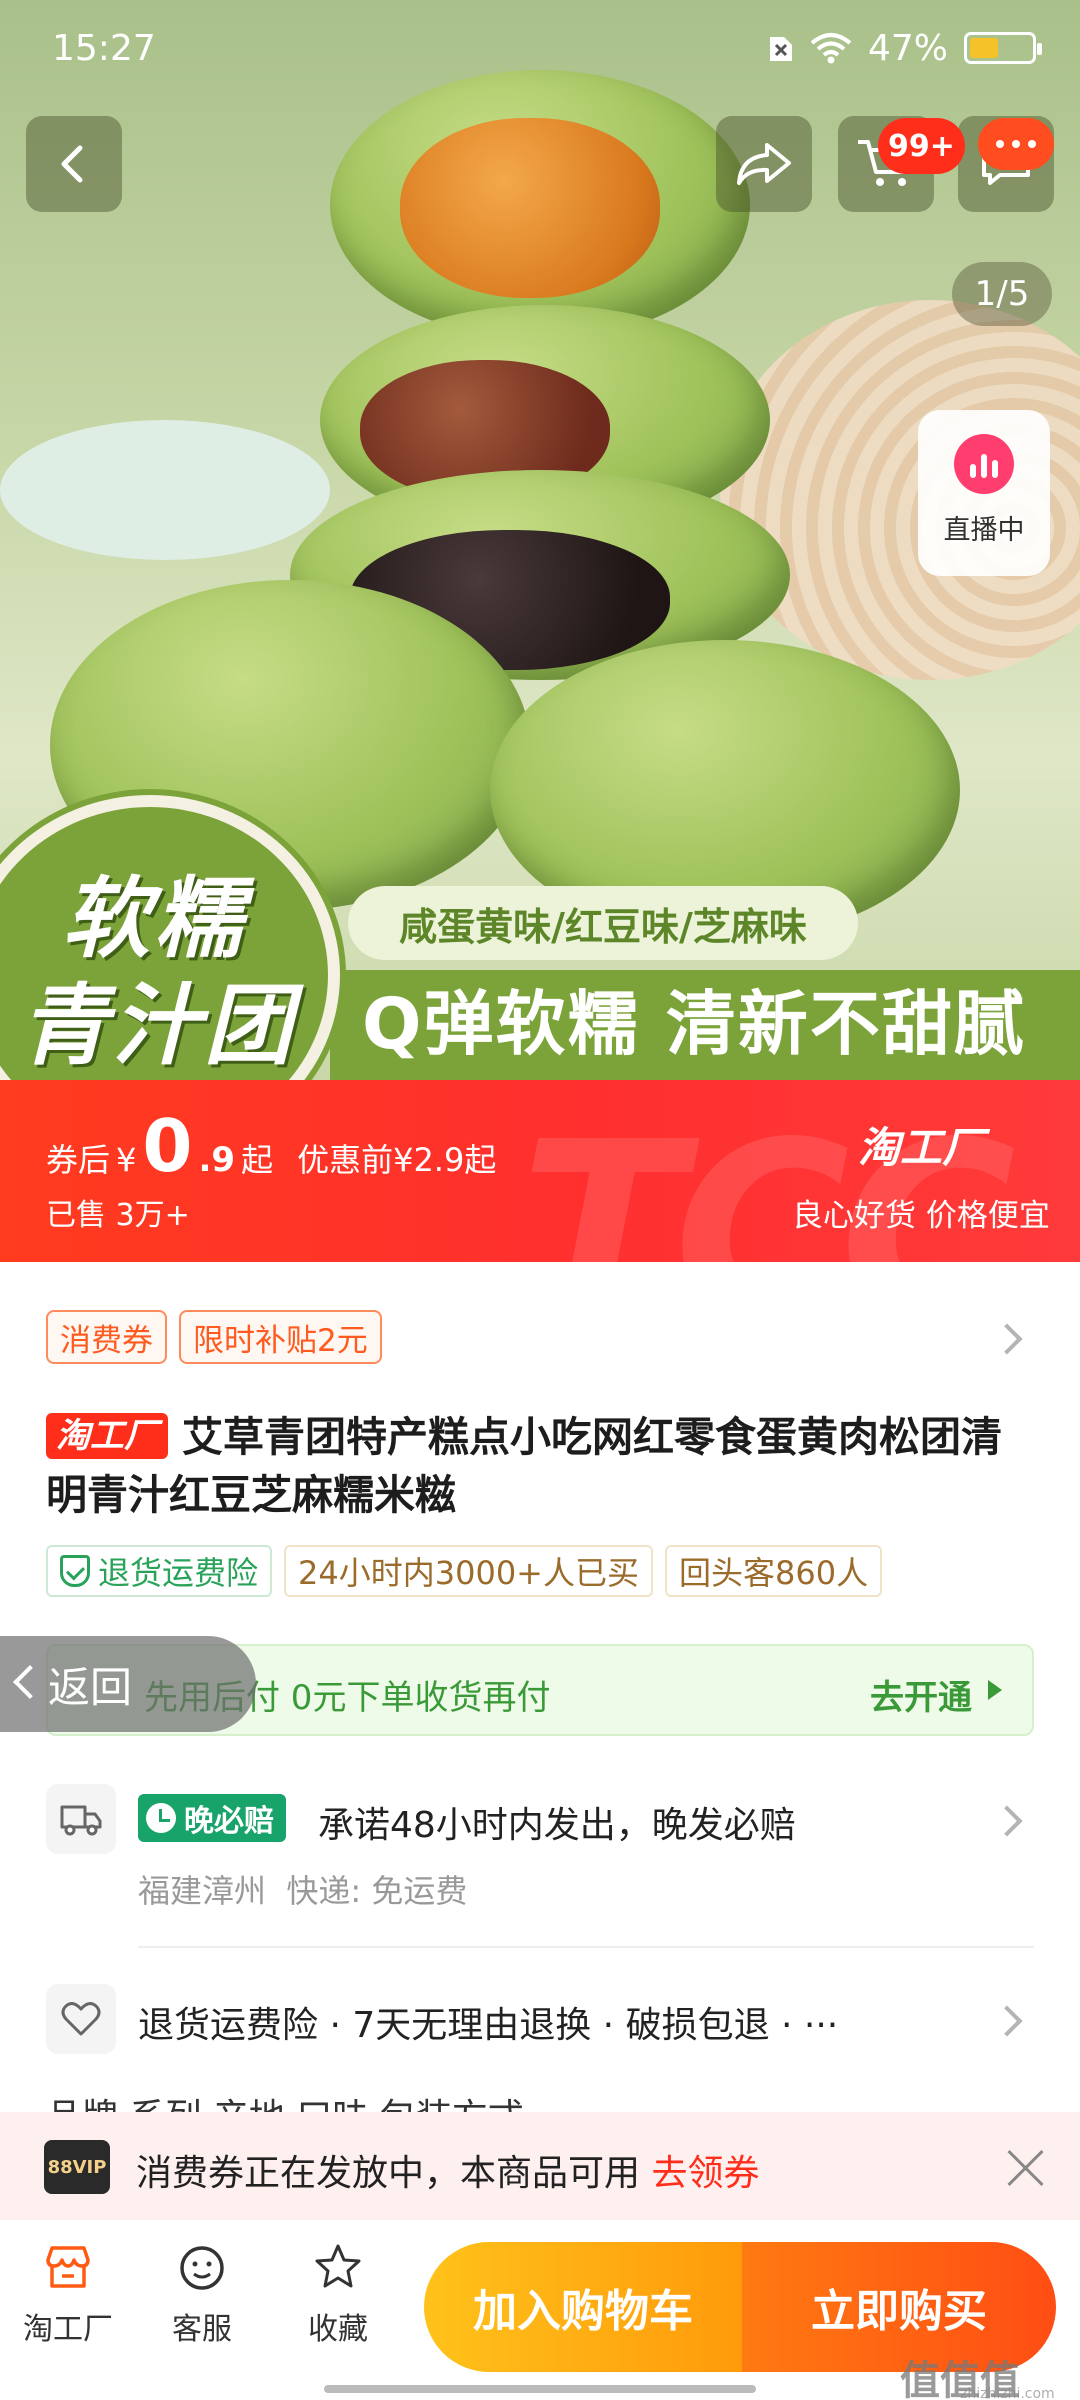  Describe the element at coordinates (280, 1337) in the screenshot. I see `coupon-subsidy: 限时补贴2元` at that location.